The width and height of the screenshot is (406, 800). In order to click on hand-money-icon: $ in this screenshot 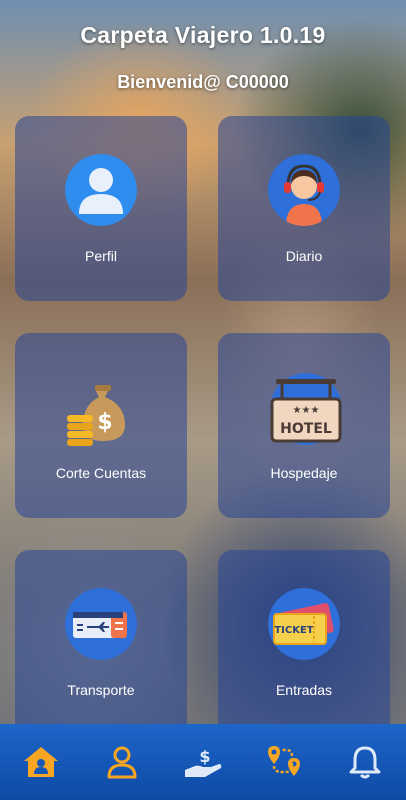, I will do `click(203, 762)`.